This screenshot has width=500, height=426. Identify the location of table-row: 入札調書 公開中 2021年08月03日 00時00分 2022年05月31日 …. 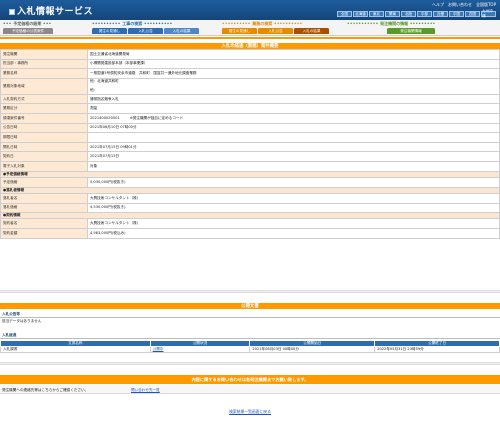
(250, 349).